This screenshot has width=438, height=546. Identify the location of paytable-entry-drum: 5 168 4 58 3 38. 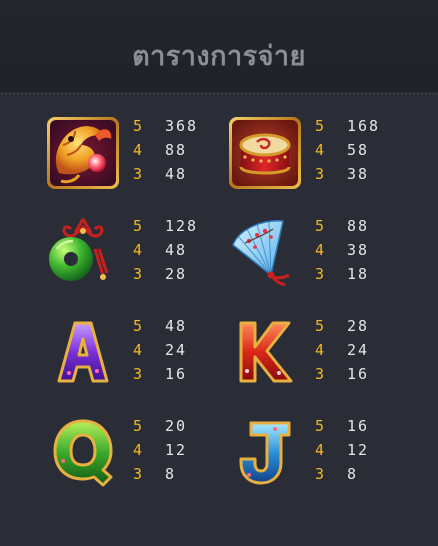
(327, 155).